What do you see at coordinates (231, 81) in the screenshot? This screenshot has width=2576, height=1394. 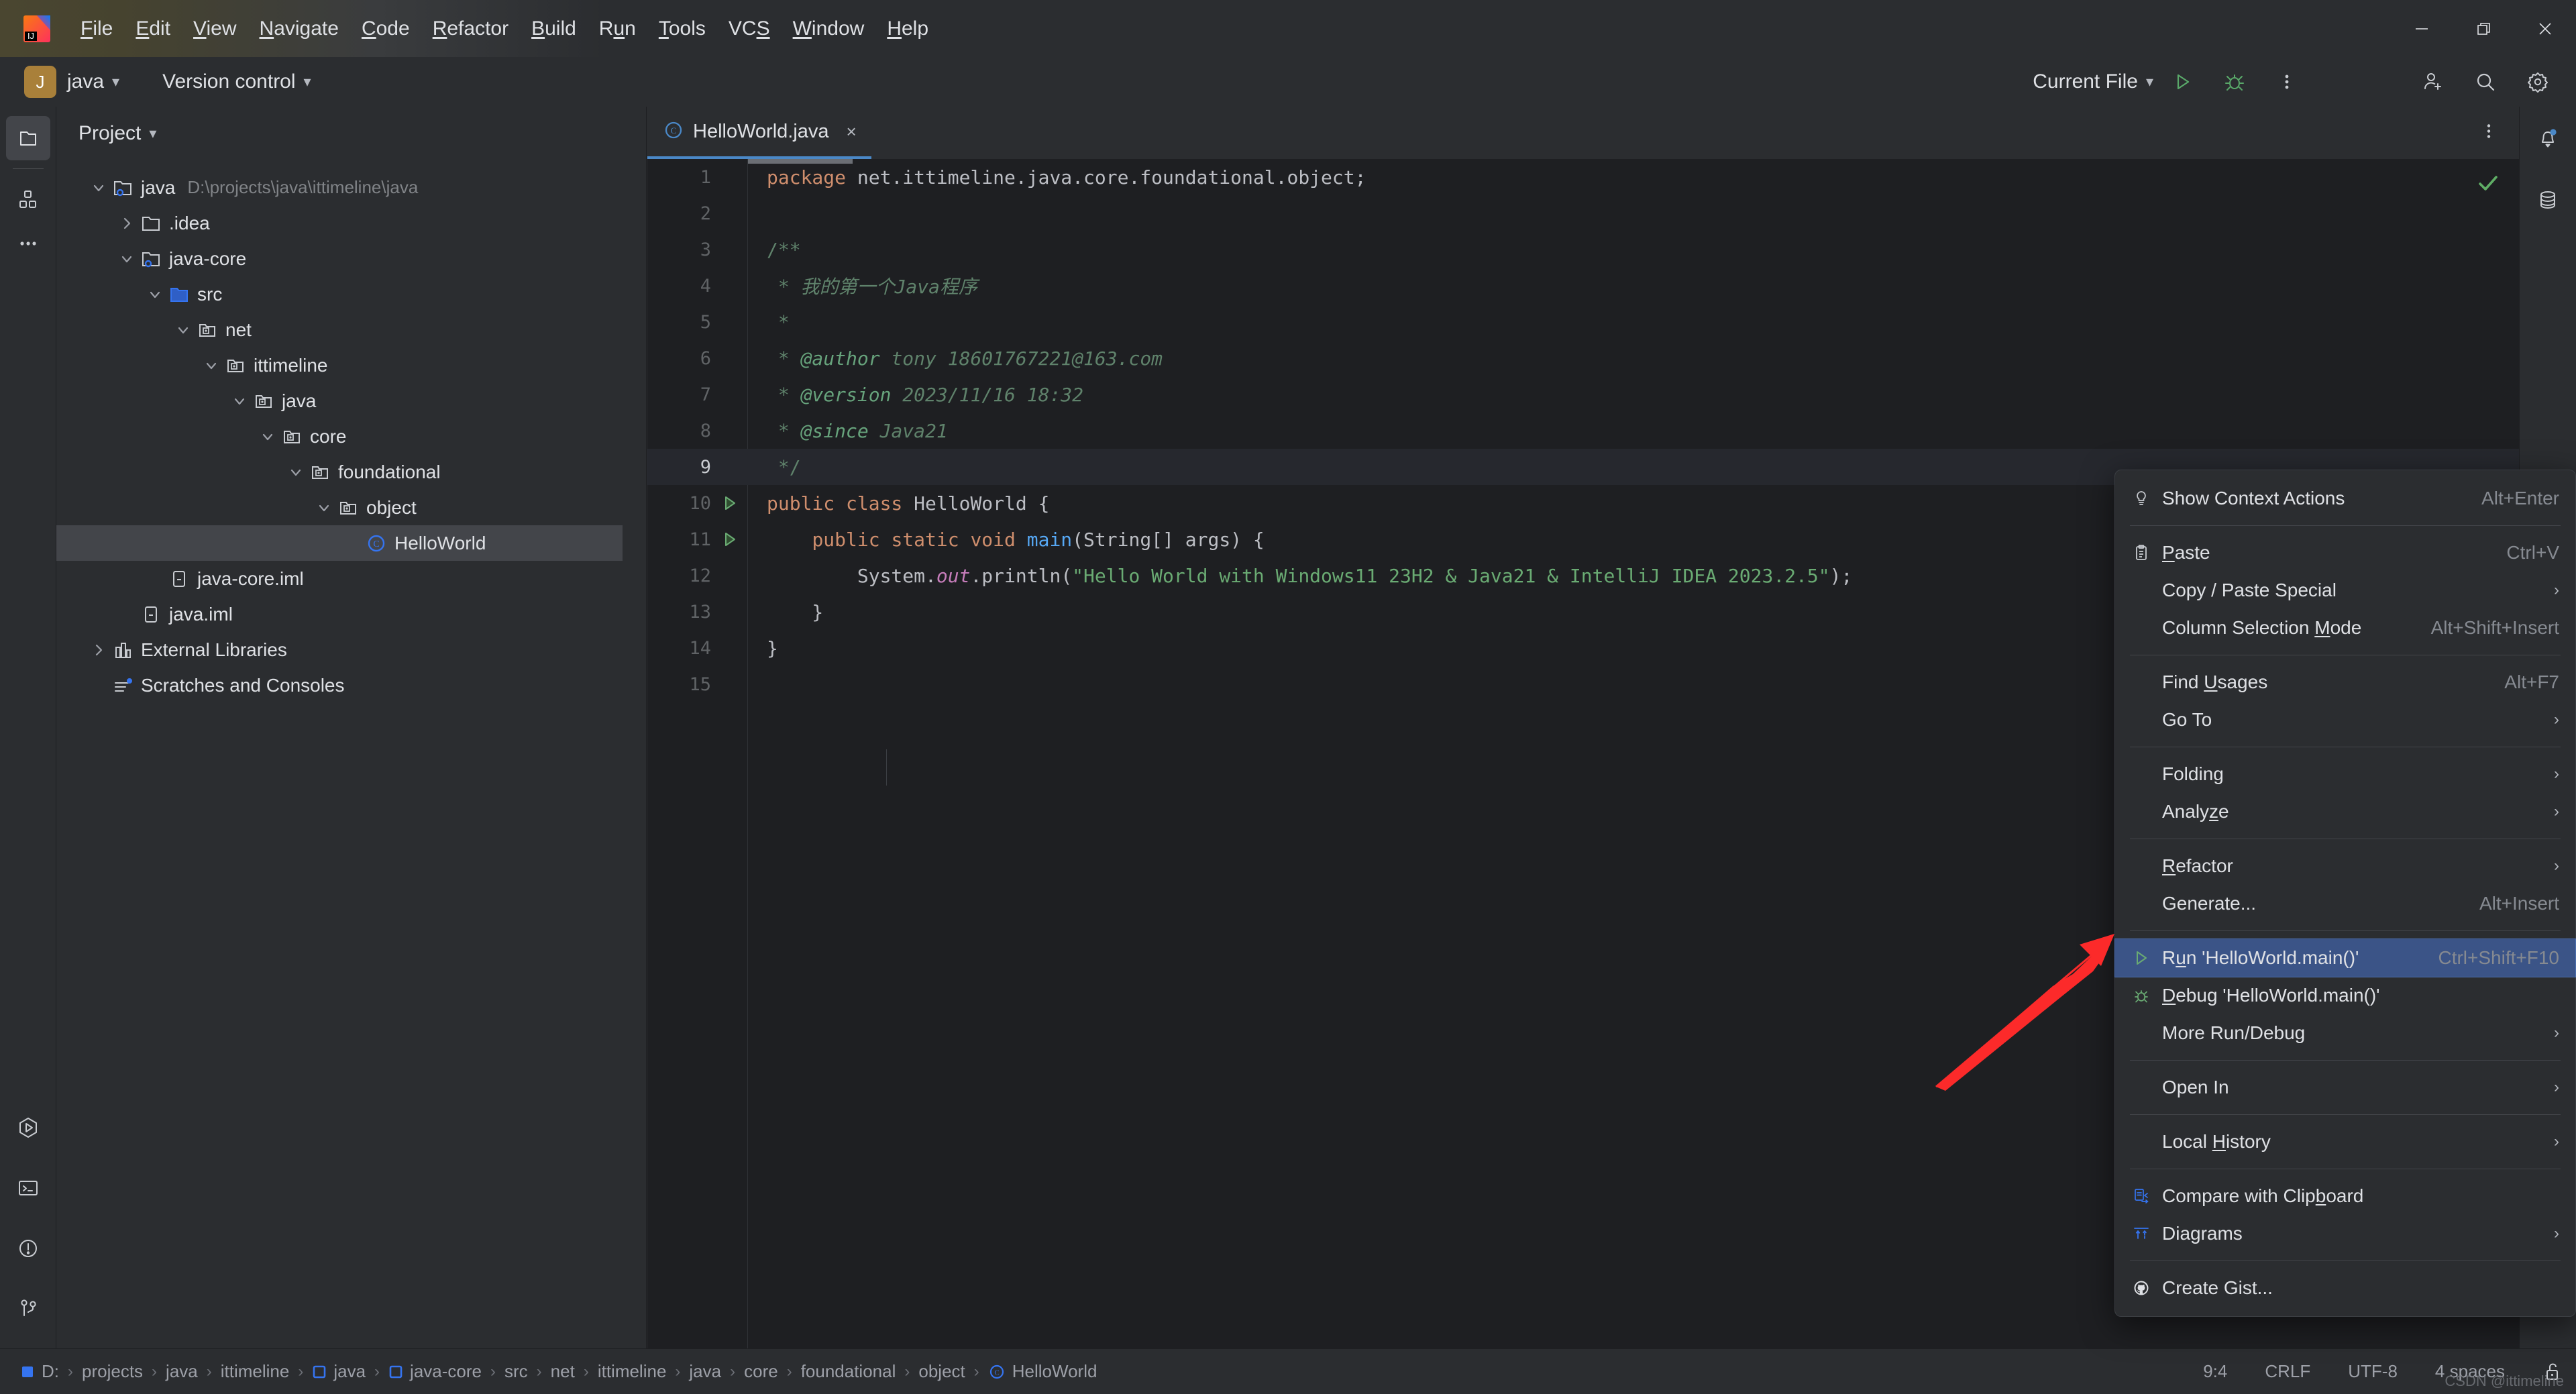 I see `version-control-widget: Version control ▾` at bounding box center [231, 81].